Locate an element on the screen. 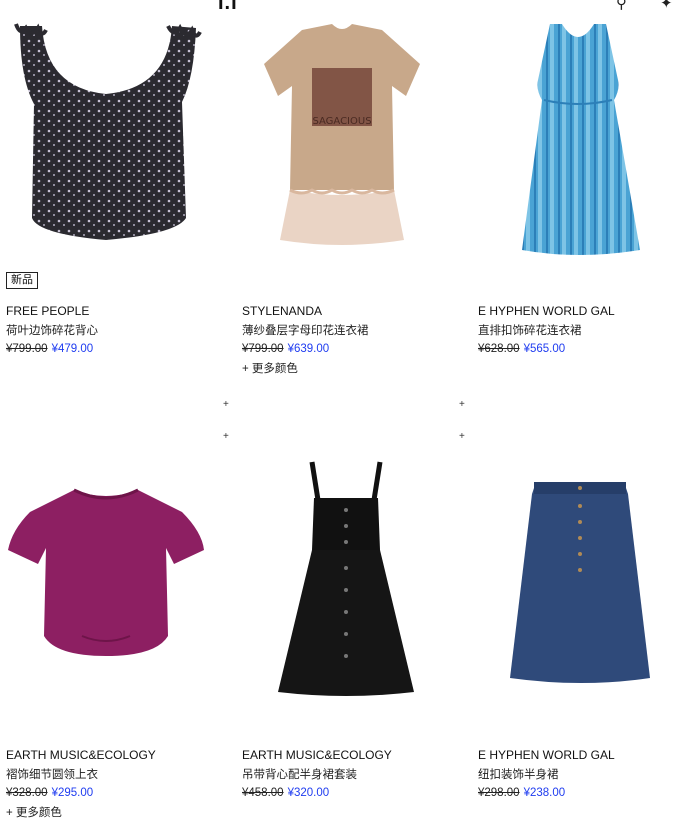 The height and width of the screenshot is (824, 674). product-image-blue-striped-floral-dress is located at coordinates (576, 140).